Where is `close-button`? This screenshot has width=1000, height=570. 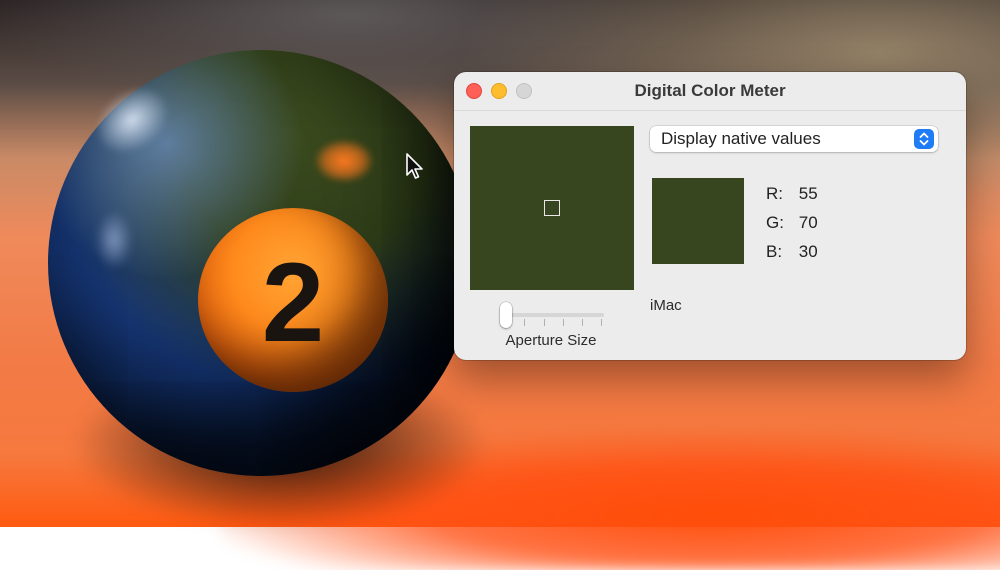
close-button is located at coordinates (474, 91).